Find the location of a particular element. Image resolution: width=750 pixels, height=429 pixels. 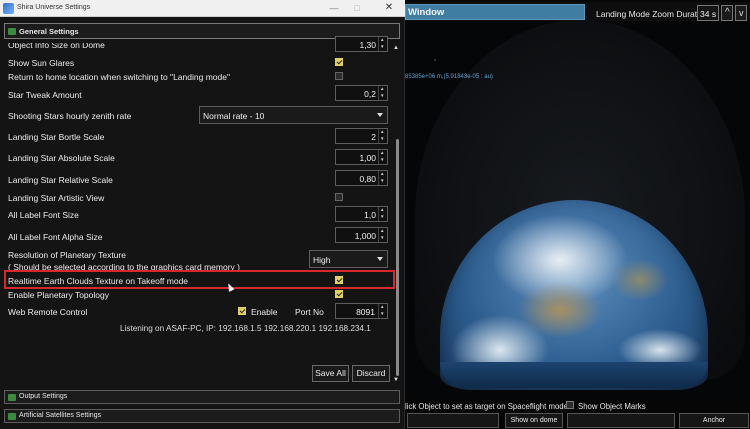

discard-button: Discard is located at coordinates (371, 373).